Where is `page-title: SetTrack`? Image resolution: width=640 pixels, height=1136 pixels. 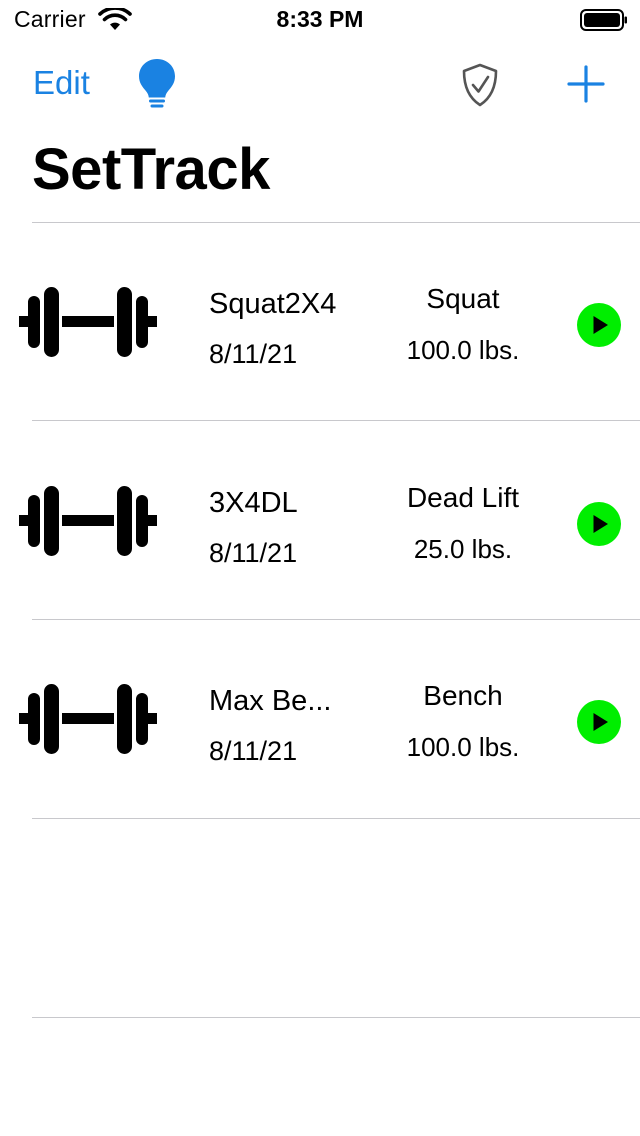
page-title: SetTrack is located at coordinates (151, 169).